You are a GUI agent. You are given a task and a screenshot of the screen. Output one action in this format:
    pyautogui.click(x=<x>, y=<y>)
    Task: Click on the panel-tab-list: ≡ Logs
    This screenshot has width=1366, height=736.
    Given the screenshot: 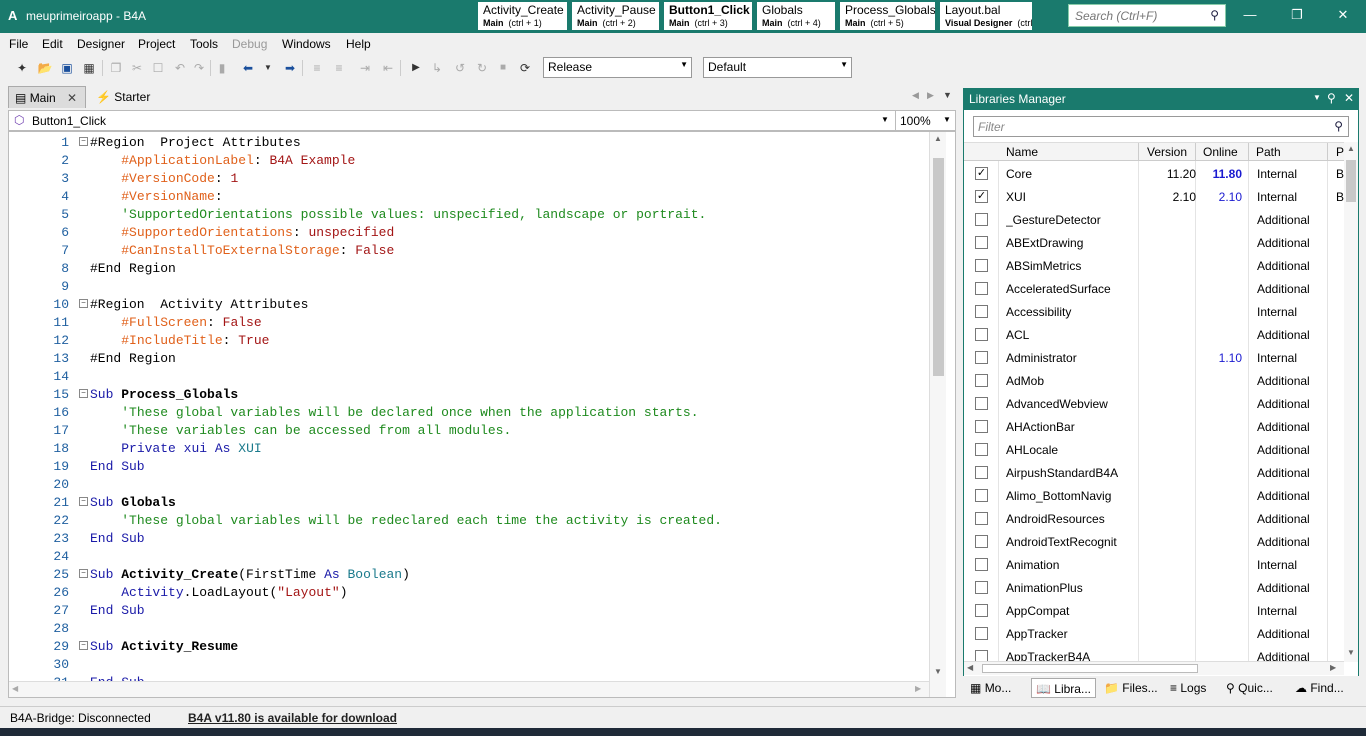 What is the action you would take?
    pyautogui.click(x=1188, y=688)
    